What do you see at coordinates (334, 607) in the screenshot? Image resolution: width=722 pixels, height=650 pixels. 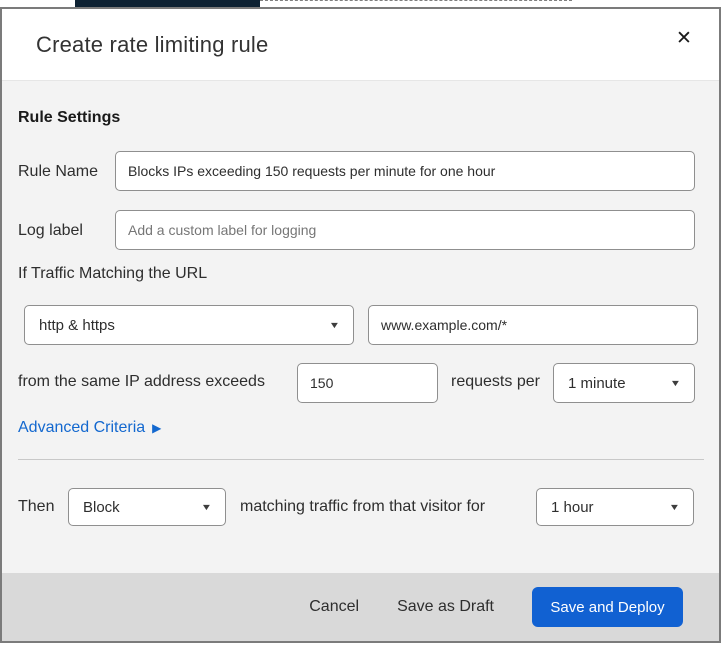 I see `cancel-button: Cancel` at bounding box center [334, 607].